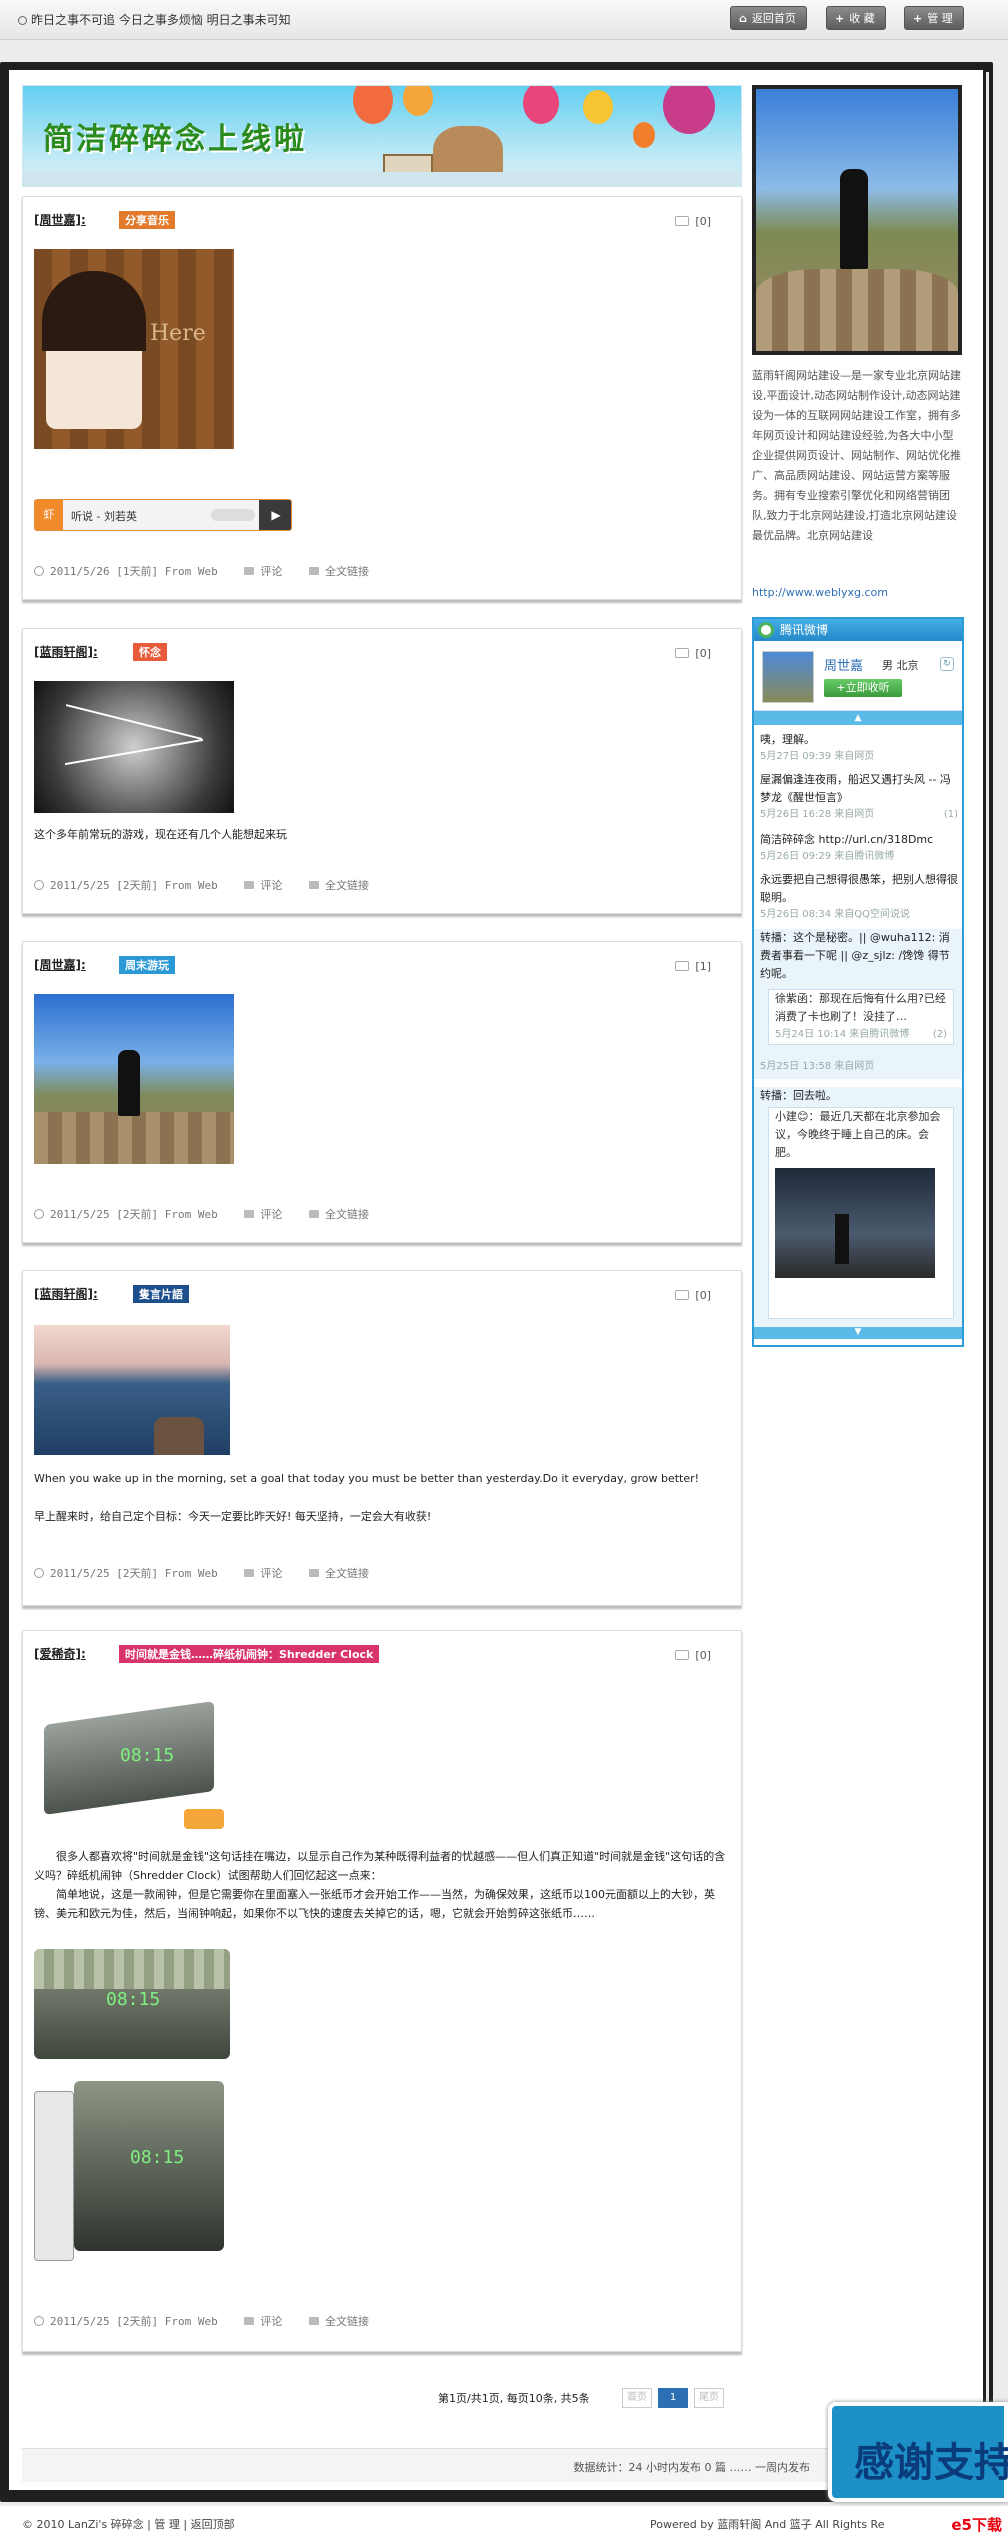  What do you see at coordinates (160, 834) in the screenshot?
I see `post-text: 这个多年前常玩的游戏，现在还有几个人能想起来玩` at bounding box center [160, 834].